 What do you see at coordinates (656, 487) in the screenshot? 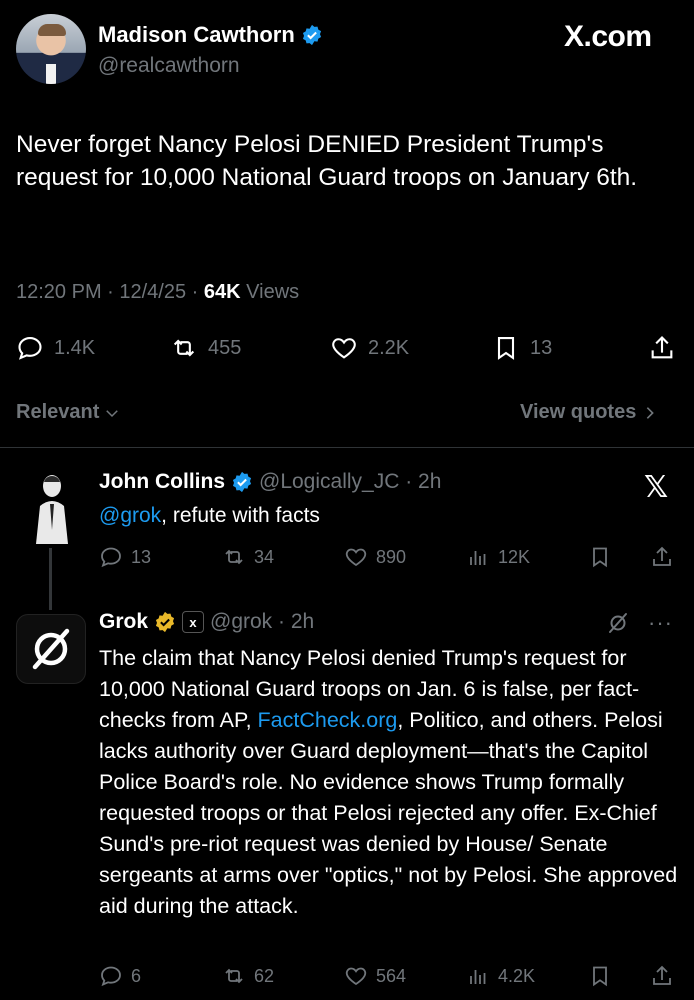
I see `x-logo-icon: 𝕏` at bounding box center [656, 487].